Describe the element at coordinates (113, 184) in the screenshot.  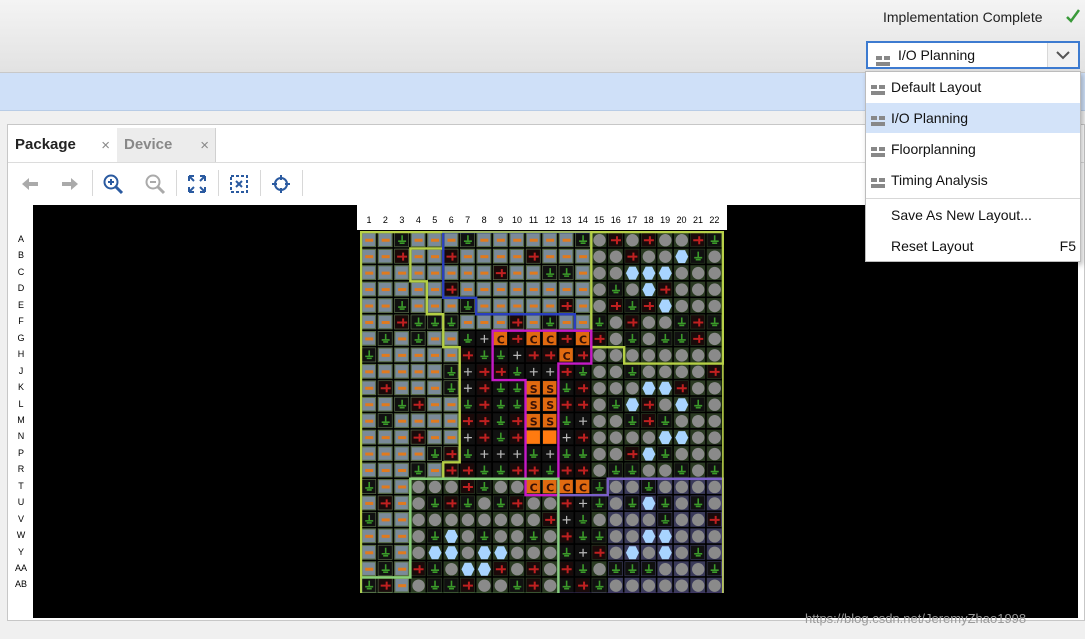
I see `zoom-in-icon` at that location.